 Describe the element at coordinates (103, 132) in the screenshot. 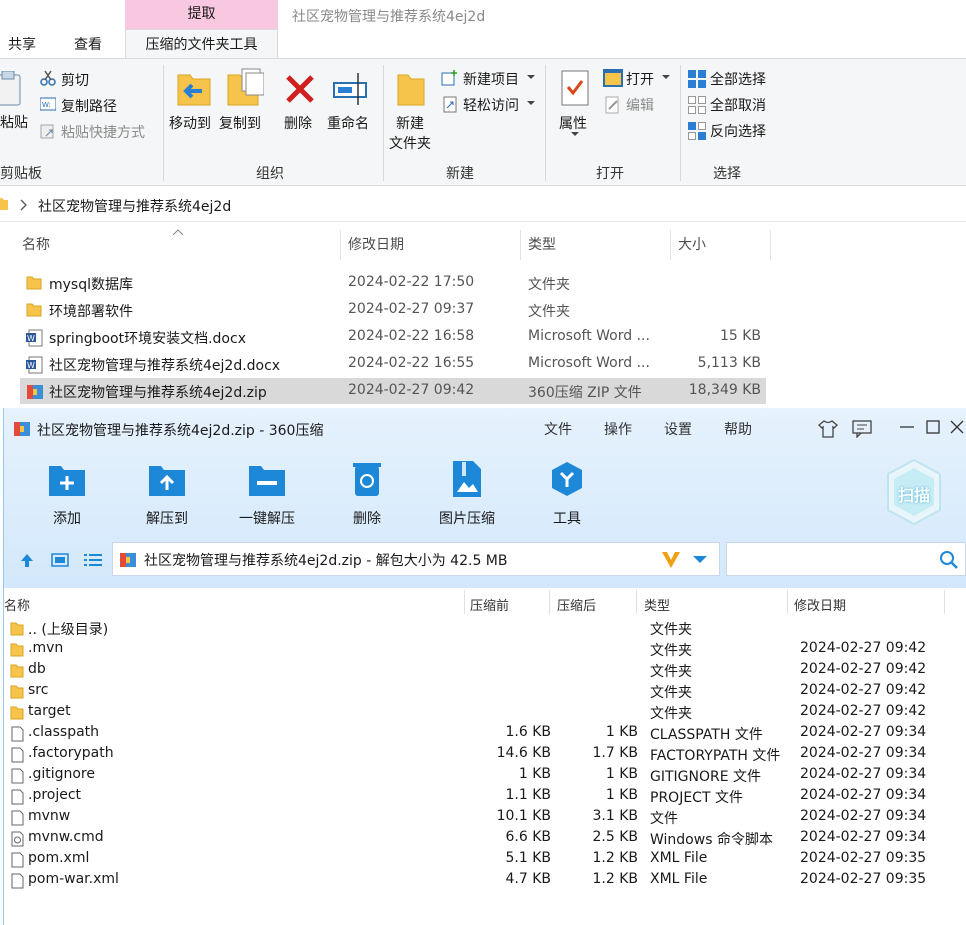

I see `paste-shortcut-button: 粘贴快捷方式` at that location.